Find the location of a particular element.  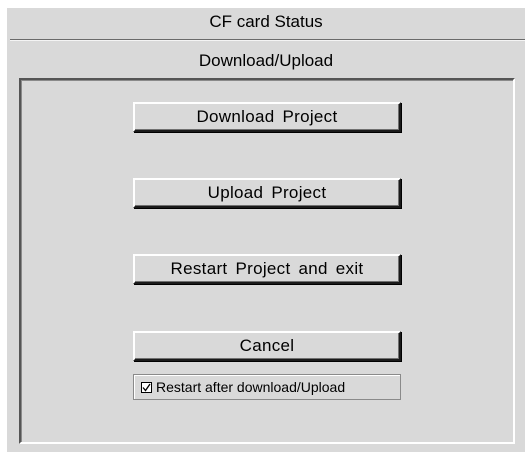

upload-project-label: Upload Project is located at coordinates (267, 192).